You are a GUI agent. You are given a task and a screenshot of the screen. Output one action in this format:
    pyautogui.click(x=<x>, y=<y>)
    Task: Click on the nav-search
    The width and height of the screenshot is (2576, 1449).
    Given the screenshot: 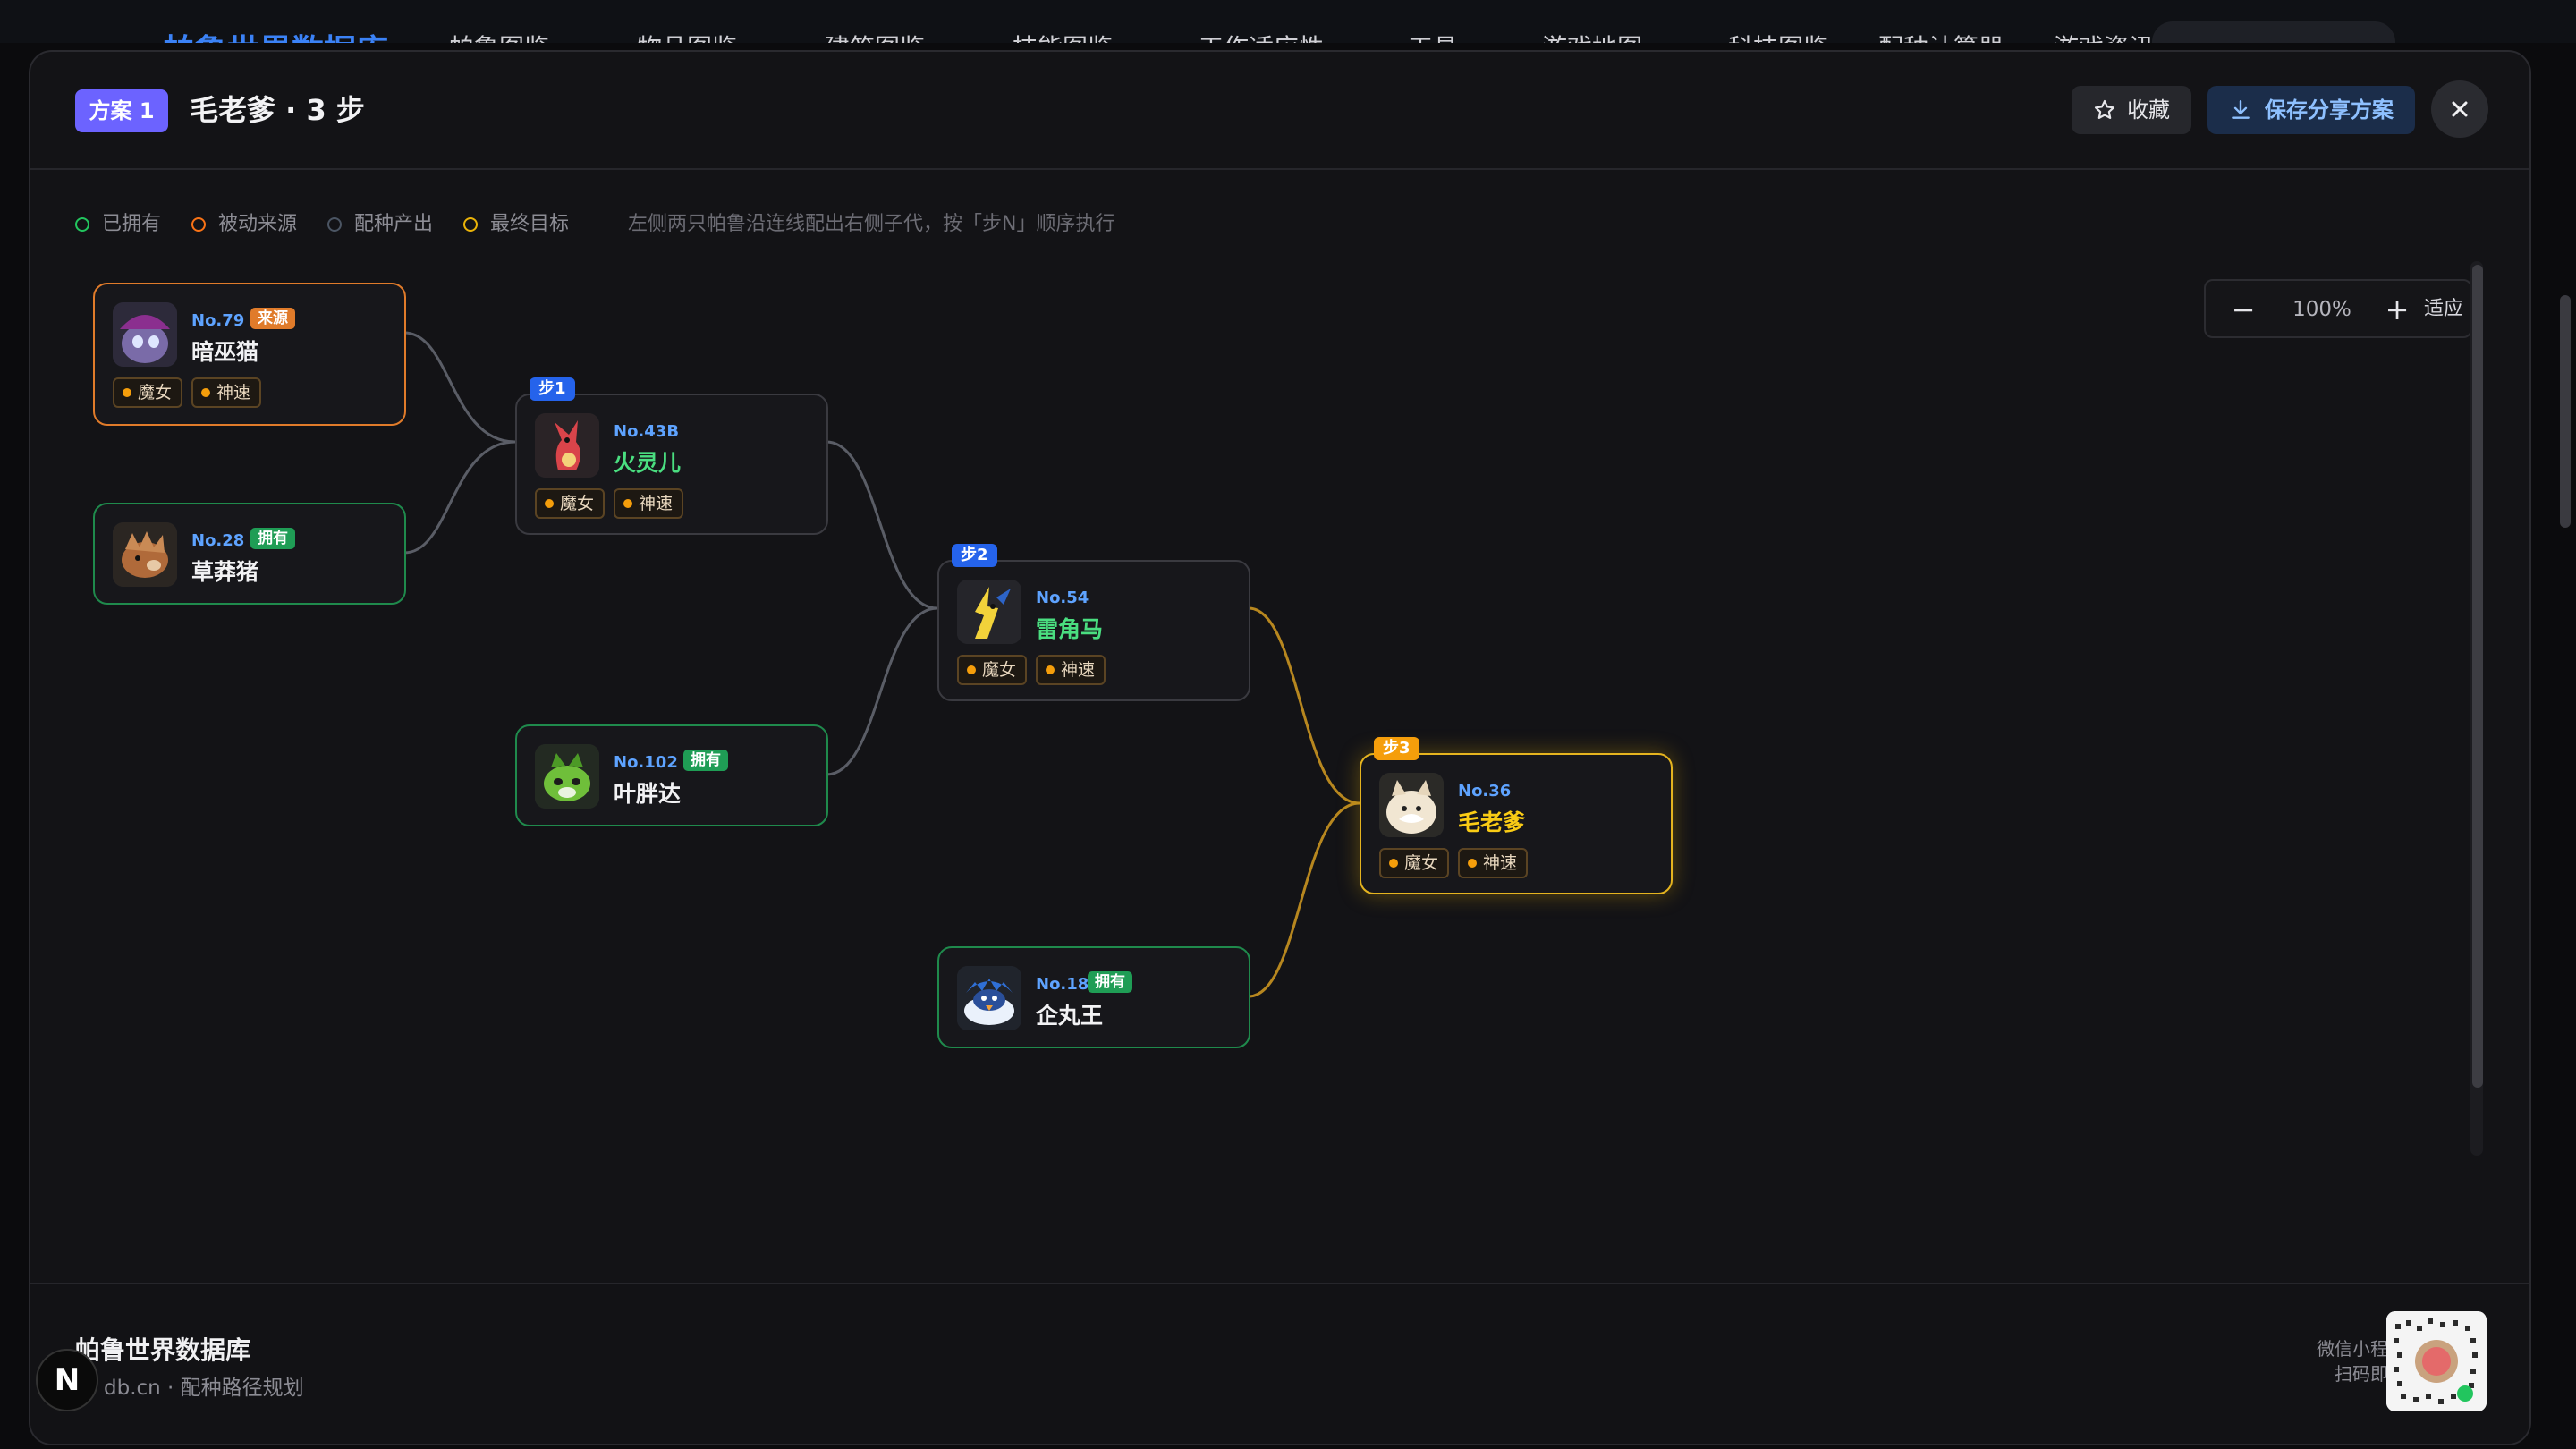 What is the action you would take?
    pyautogui.click(x=2273, y=32)
    